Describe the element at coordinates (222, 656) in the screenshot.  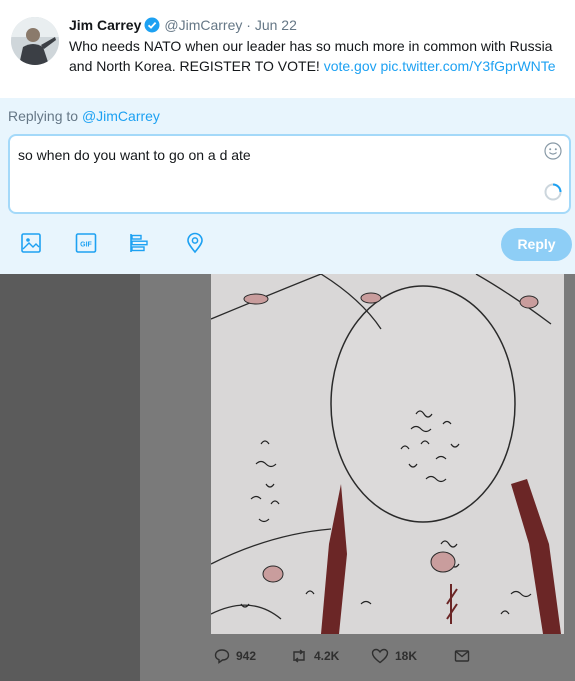
I see `reply-icon` at that location.